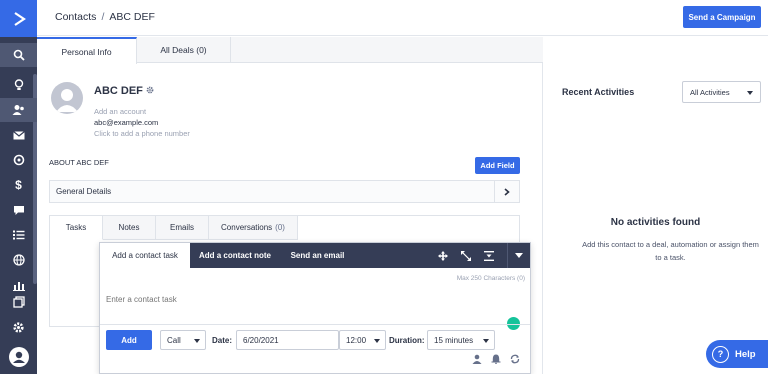 The height and width of the screenshot is (374, 768). Describe the element at coordinates (18, 260) in the screenshot. I see `globe-icon` at that location.